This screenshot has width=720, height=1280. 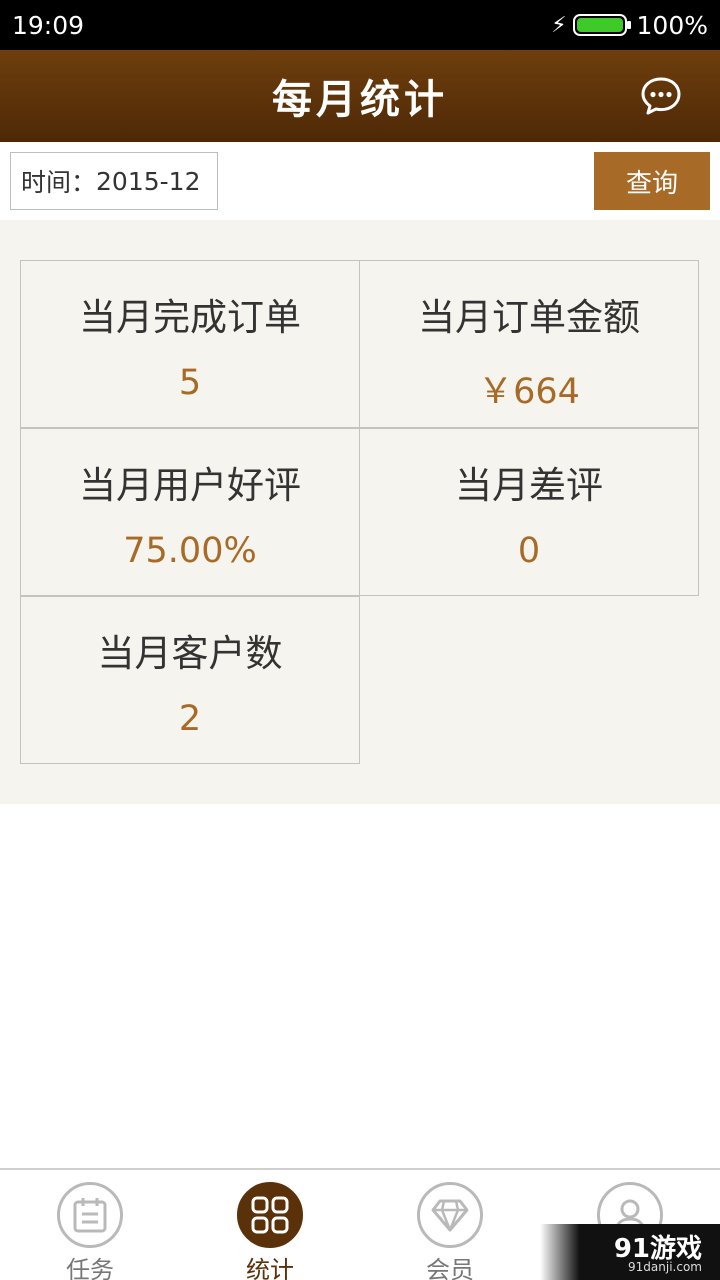 I want to click on nav-item-stats: 统计, so click(x=270, y=1225).